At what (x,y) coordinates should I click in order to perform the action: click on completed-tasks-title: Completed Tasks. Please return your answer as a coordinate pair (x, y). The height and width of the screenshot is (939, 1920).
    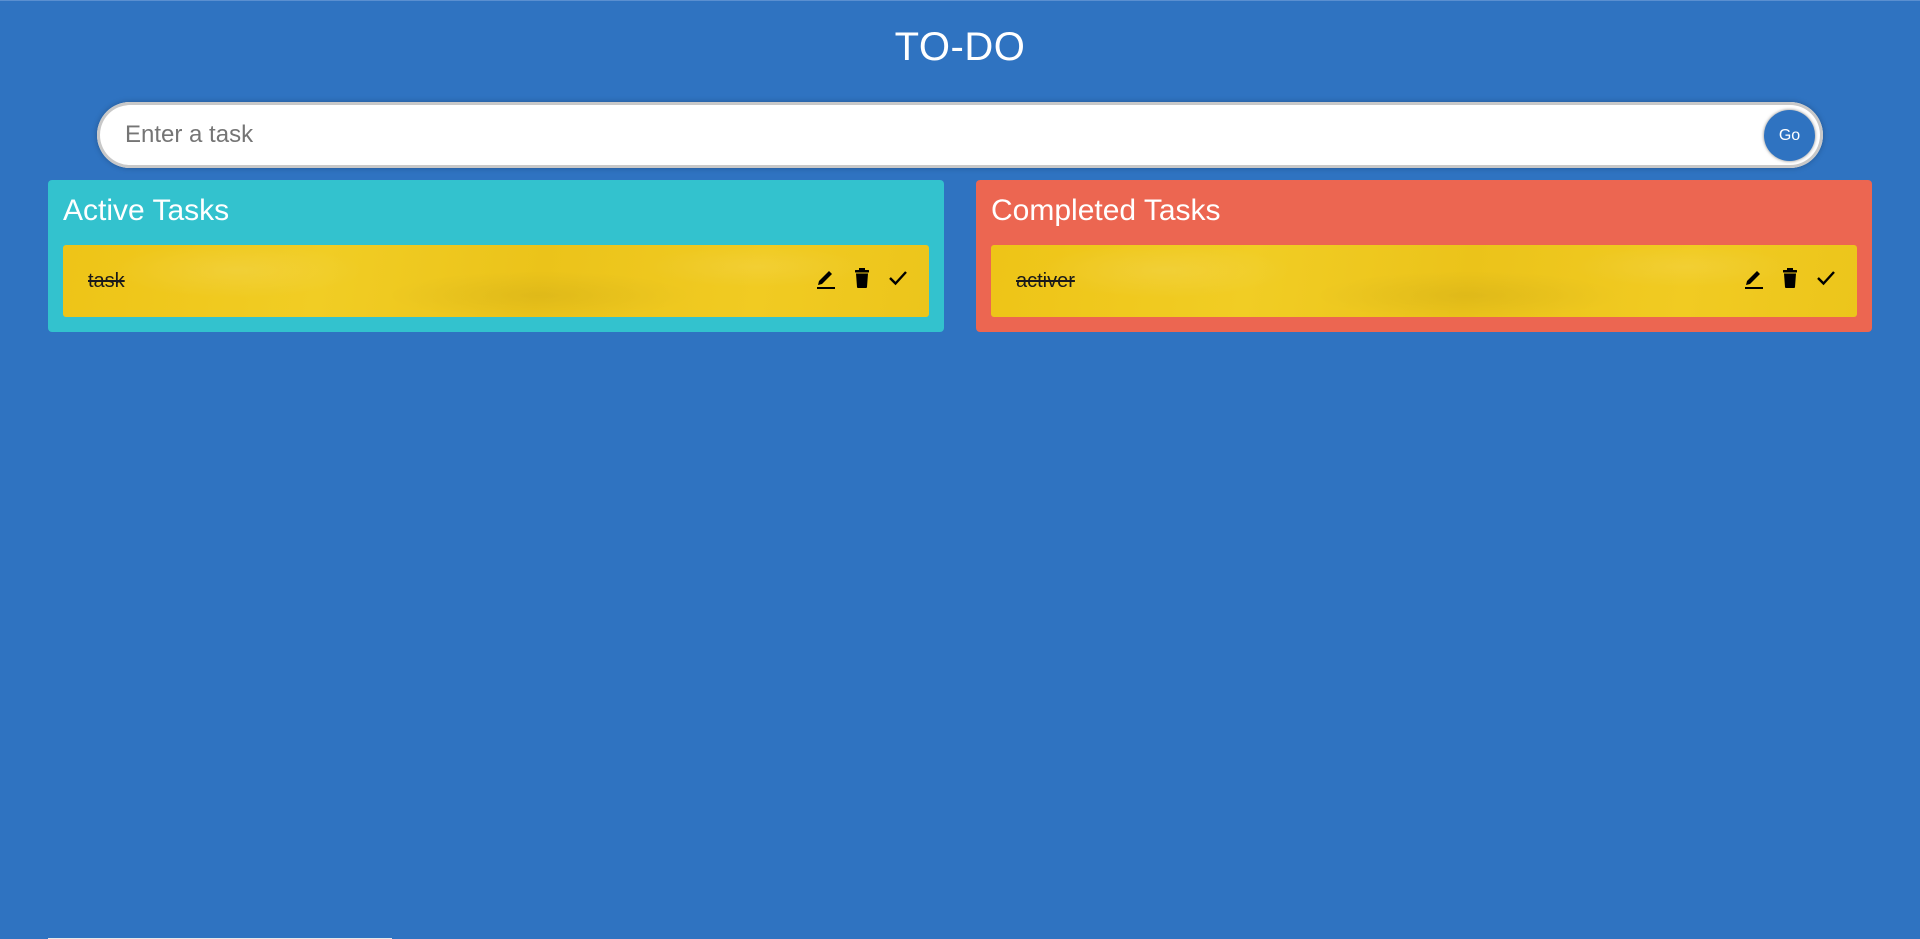
    Looking at the image, I should click on (1106, 210).